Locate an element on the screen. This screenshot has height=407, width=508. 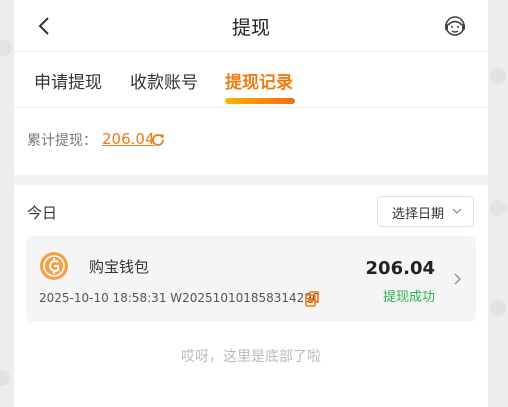
total-withdraw-label: 累计提现： is located at coordinates (62, 141).